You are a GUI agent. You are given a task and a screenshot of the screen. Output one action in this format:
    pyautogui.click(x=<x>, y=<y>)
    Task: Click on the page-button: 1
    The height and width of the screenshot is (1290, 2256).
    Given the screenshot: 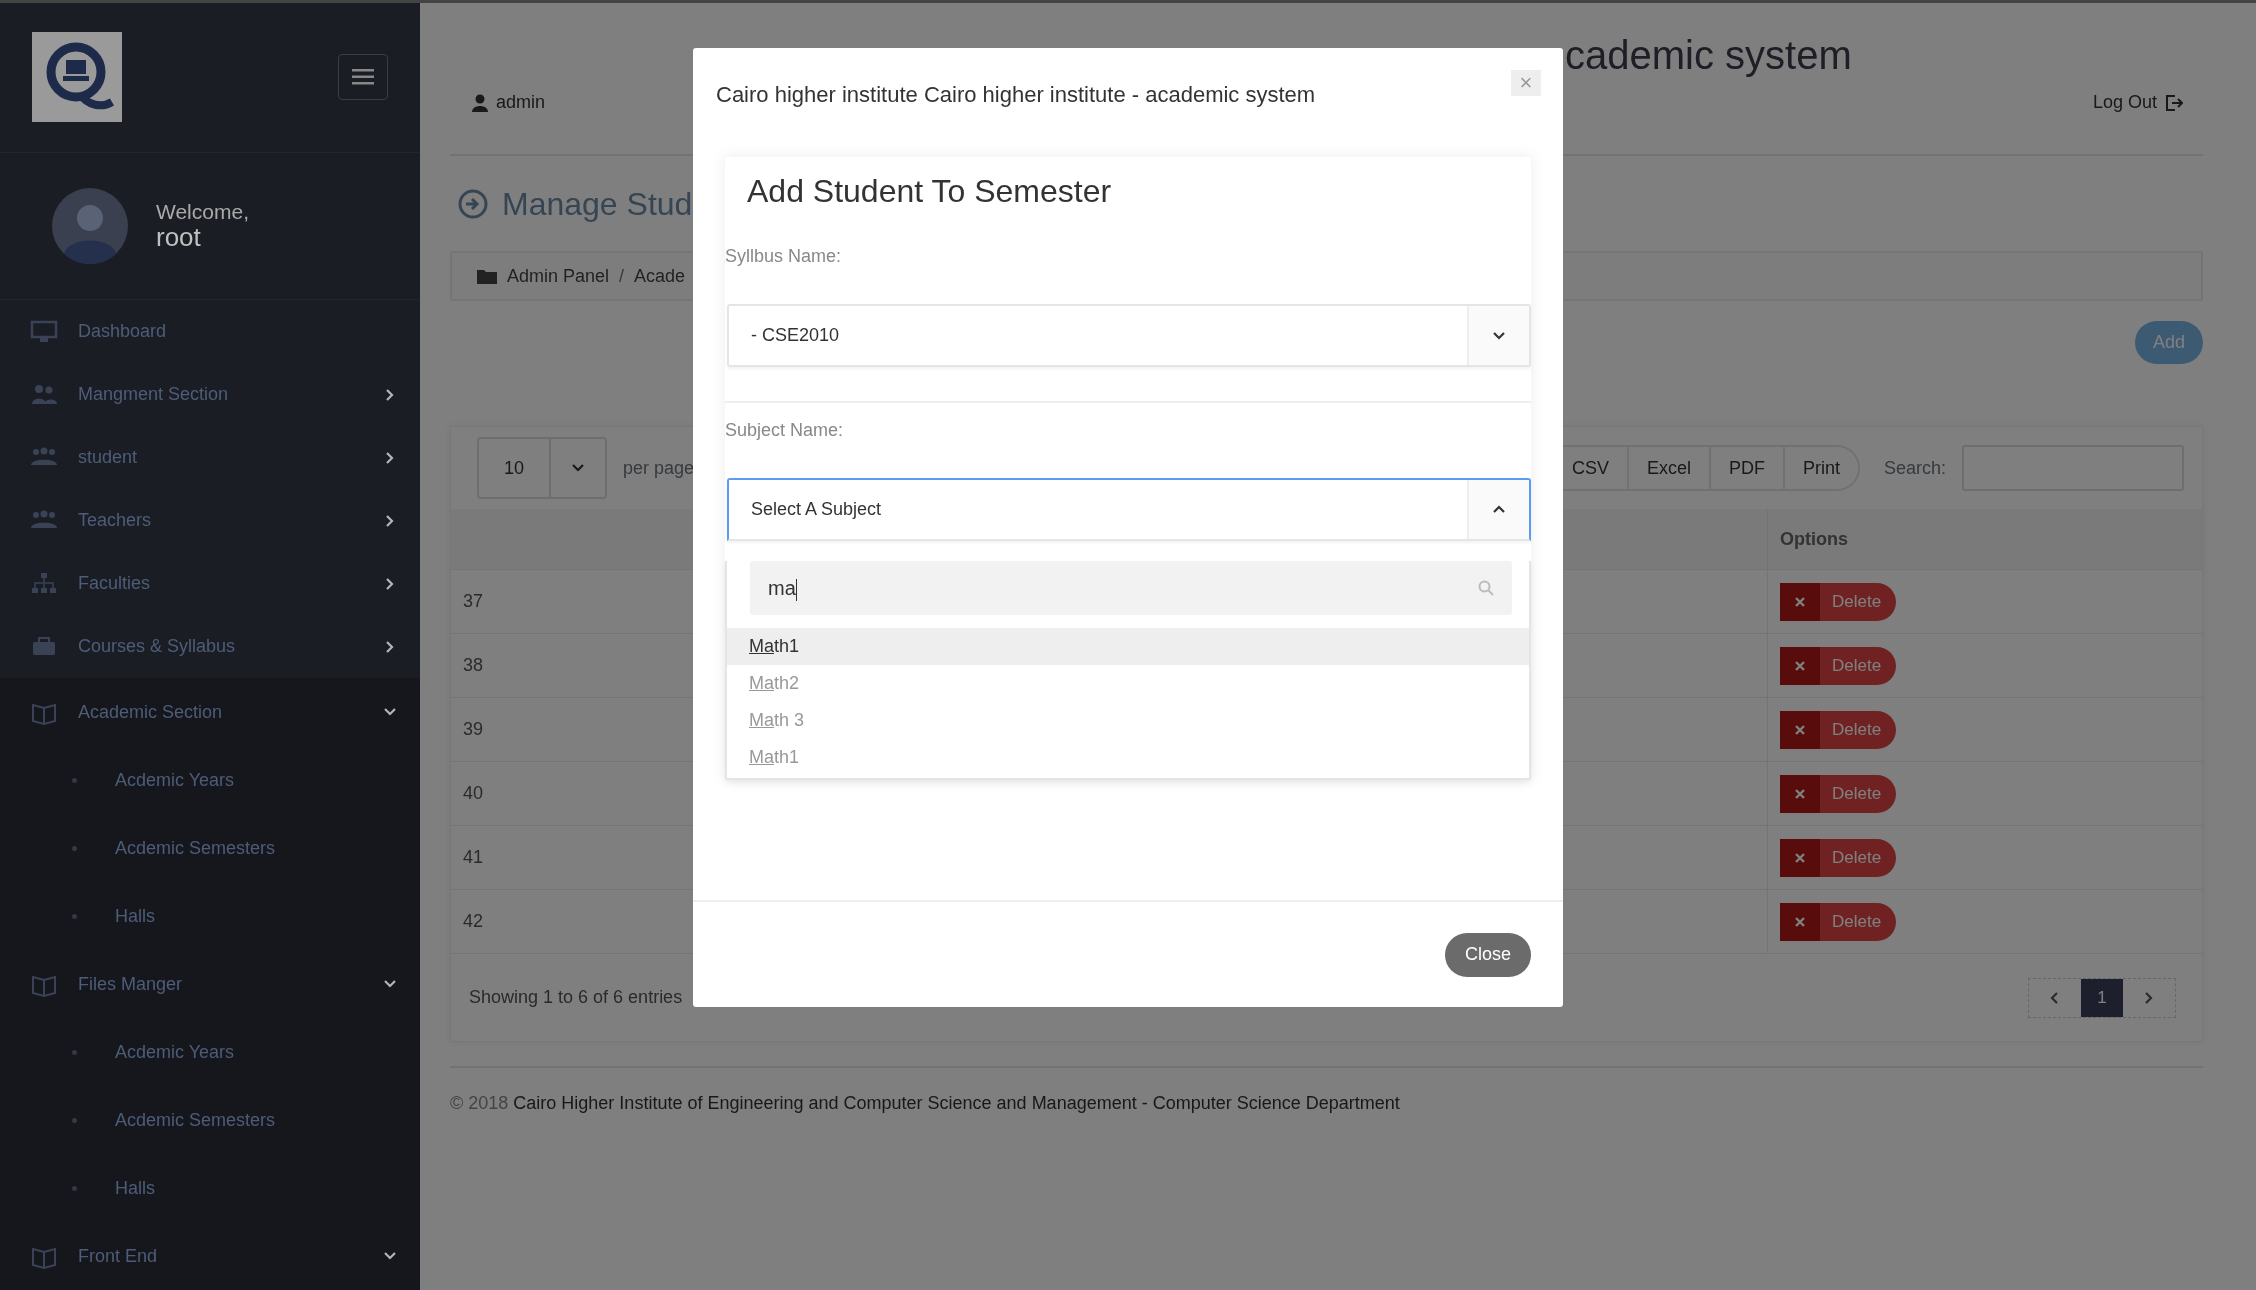 What is the action you would take?
    pyautogui.click(x=2102, y=997)
    